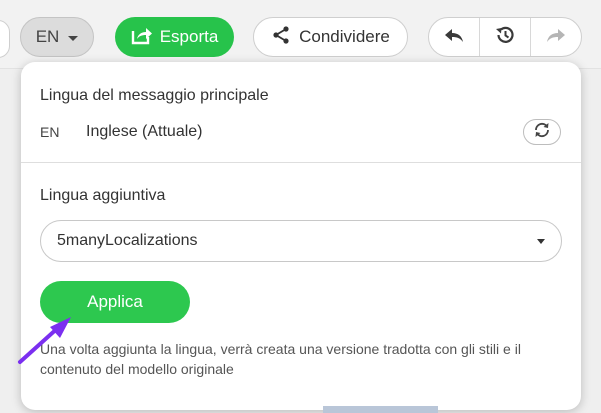  Describe the element at coordinates (44, 340) in the screenshot. I see `pointer-arrow-icon` at that location.